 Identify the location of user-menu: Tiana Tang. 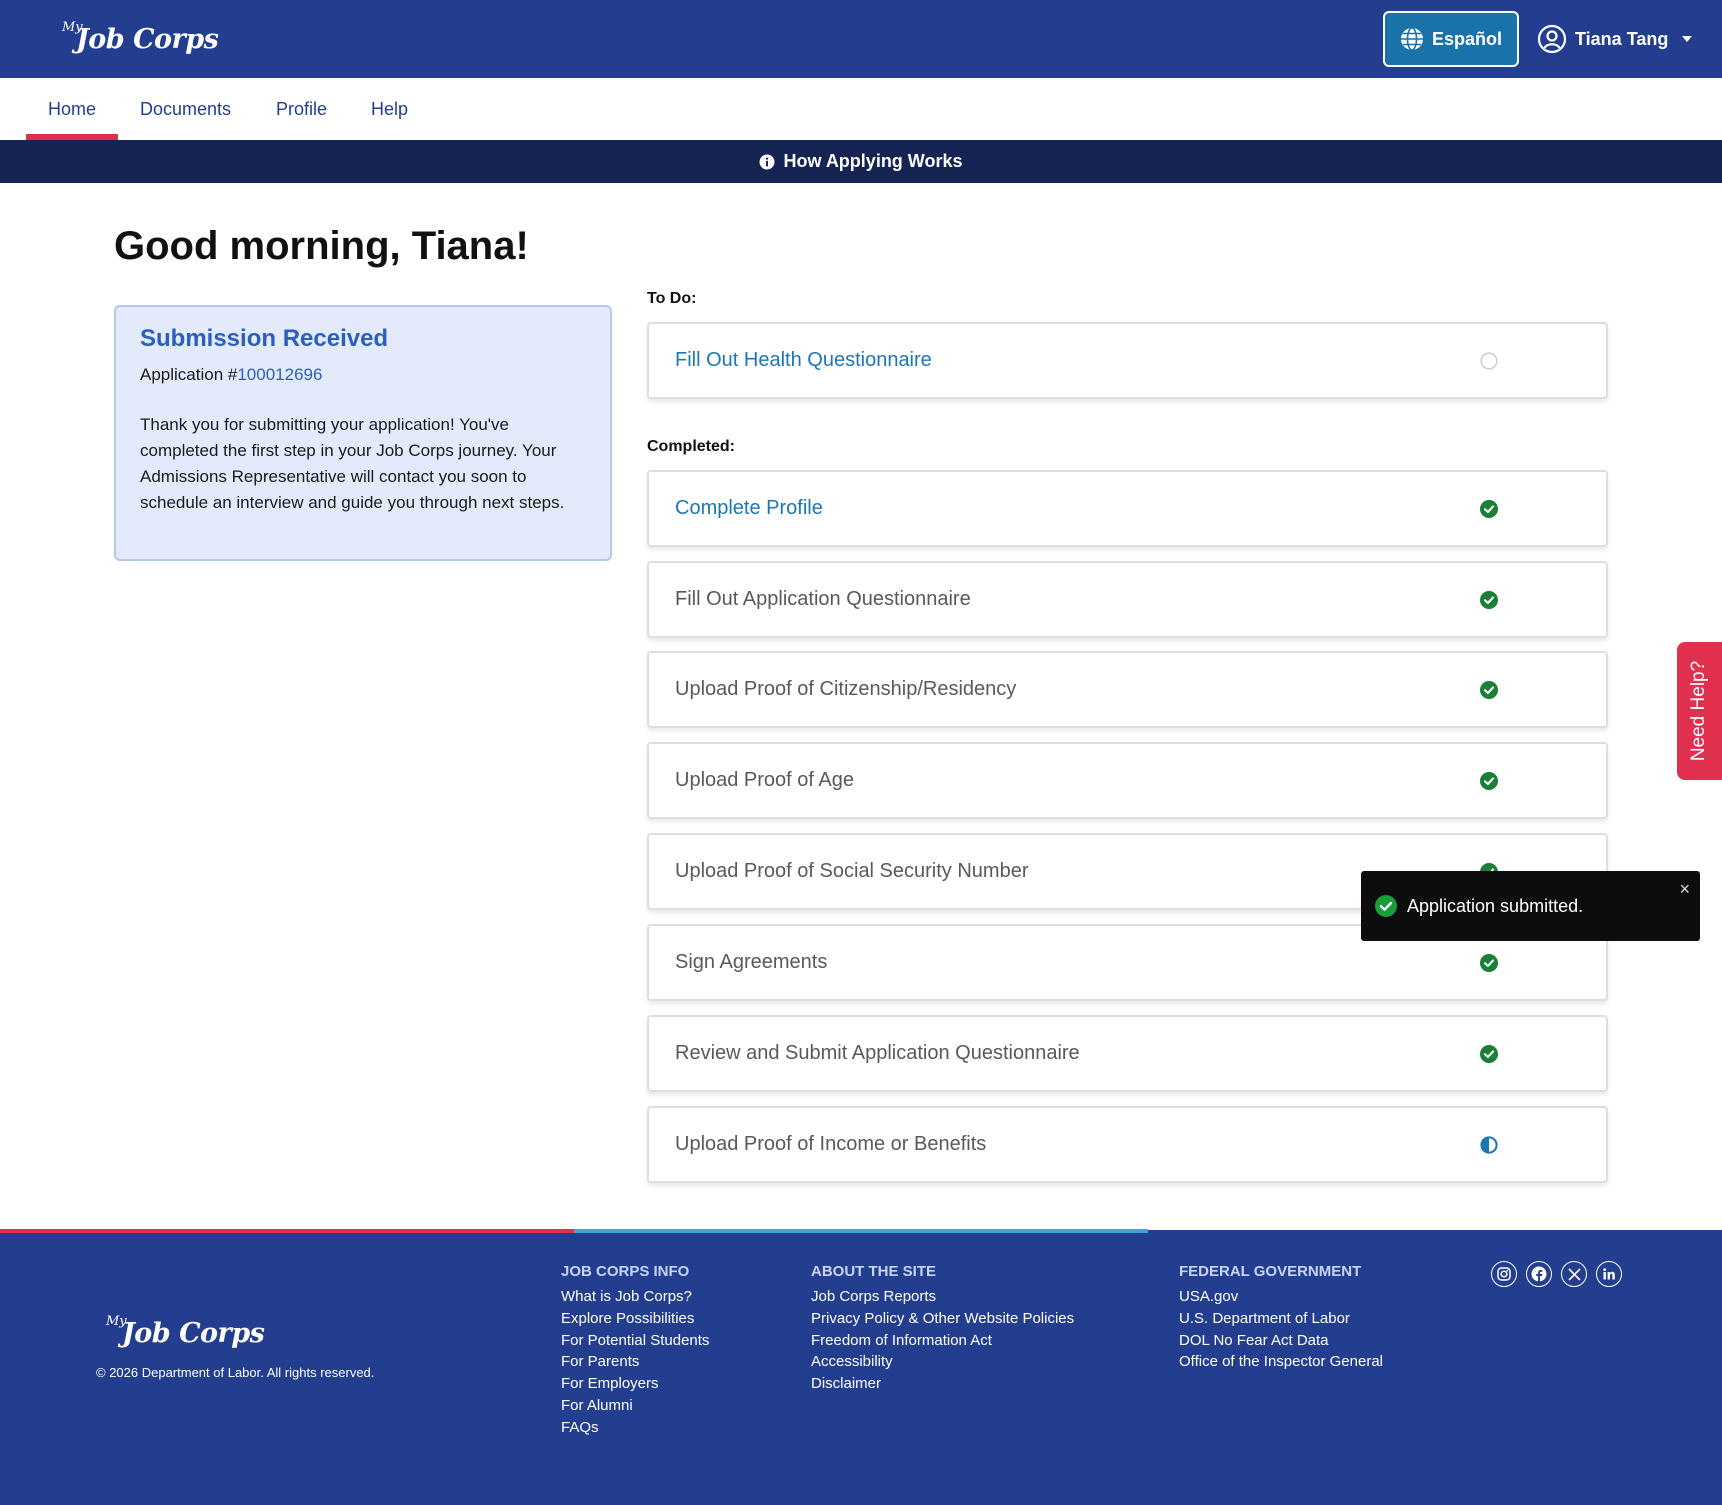
(1615, 39).